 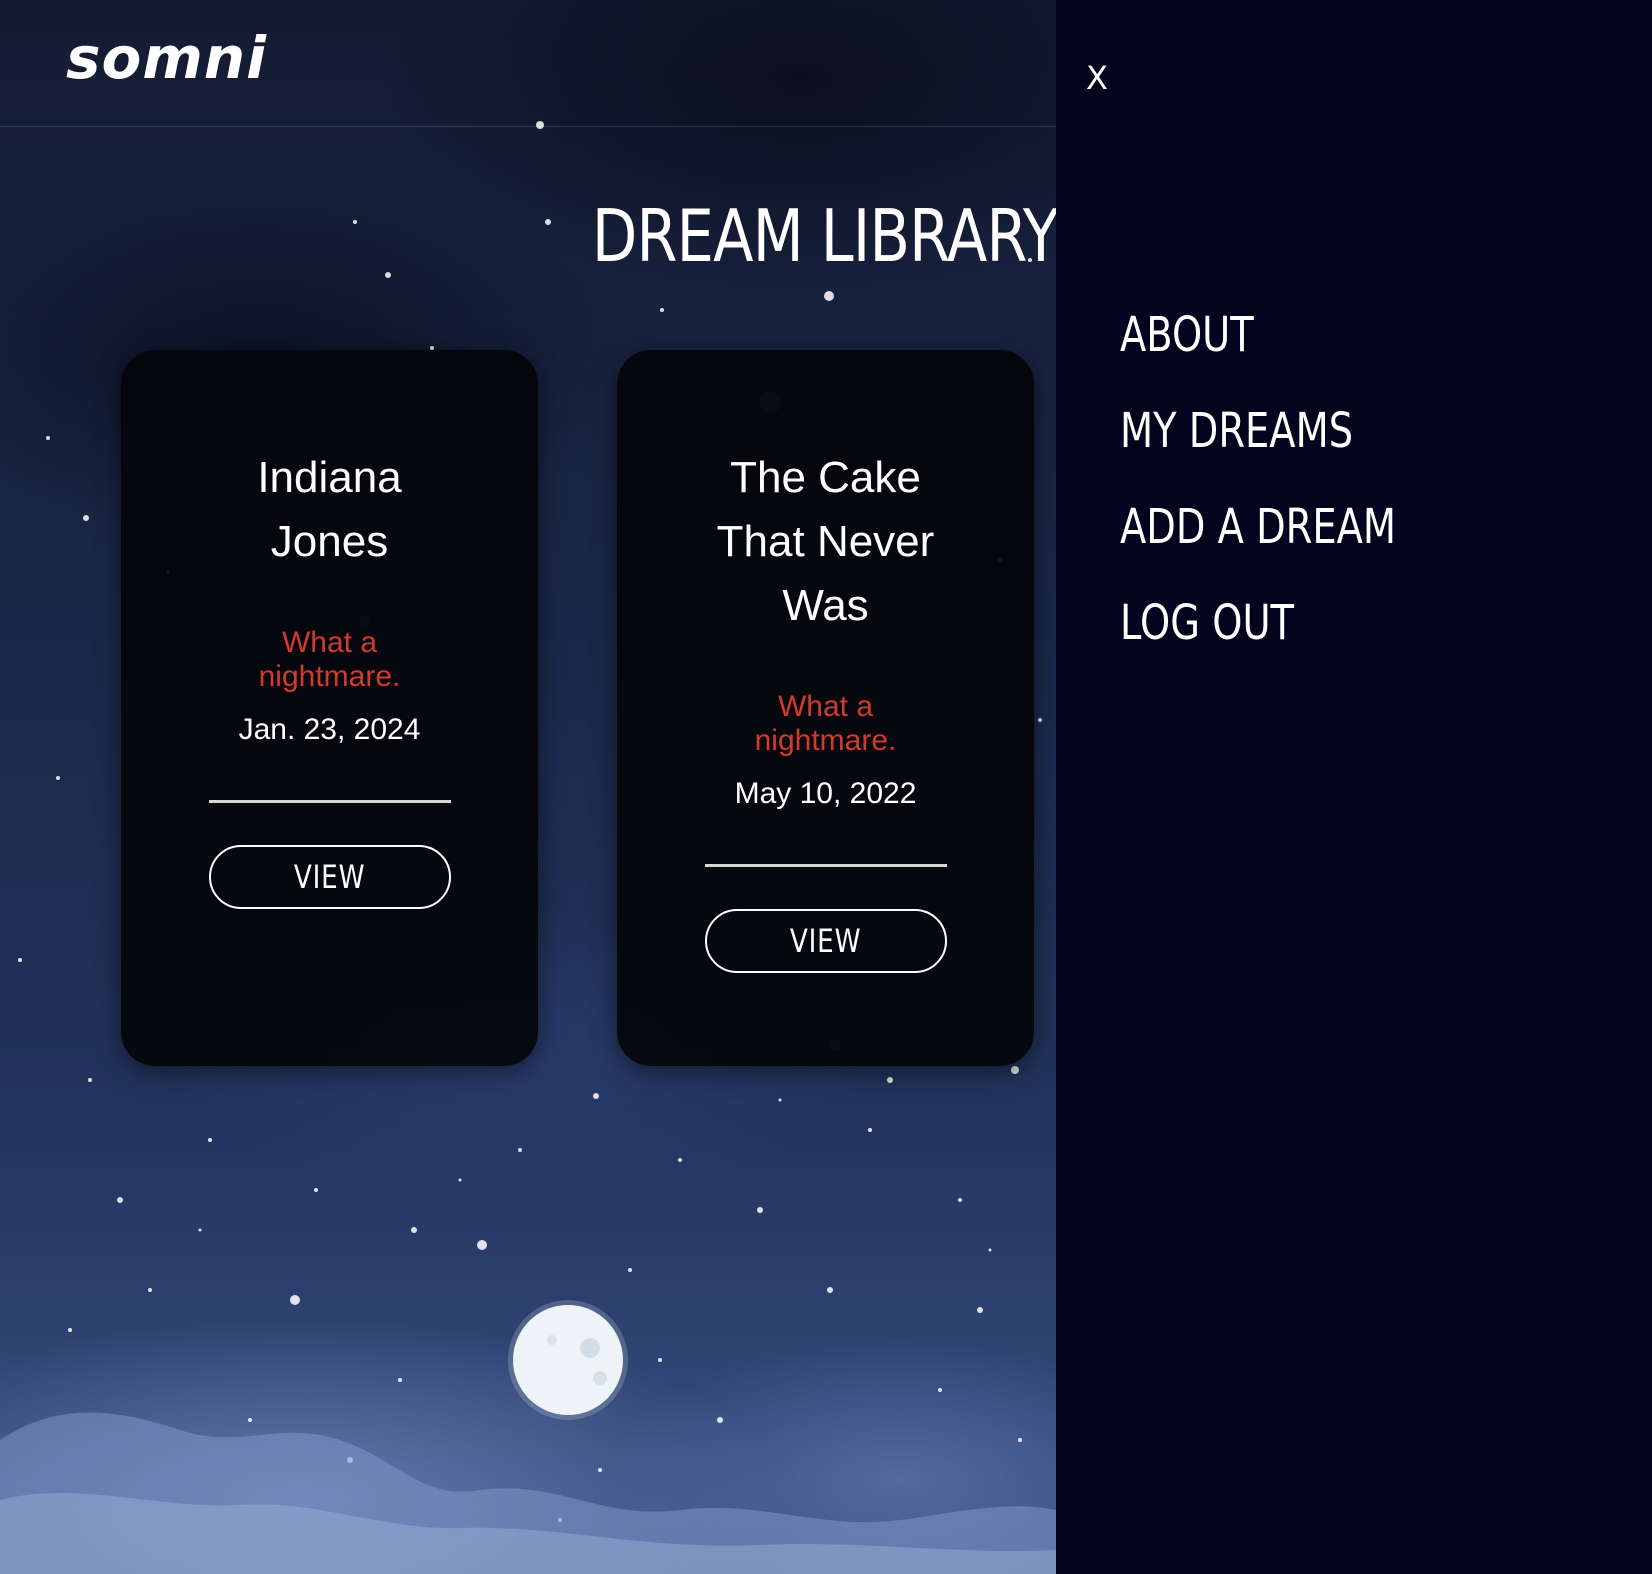 I want to click on header-divider, so click(x=528, y=126).